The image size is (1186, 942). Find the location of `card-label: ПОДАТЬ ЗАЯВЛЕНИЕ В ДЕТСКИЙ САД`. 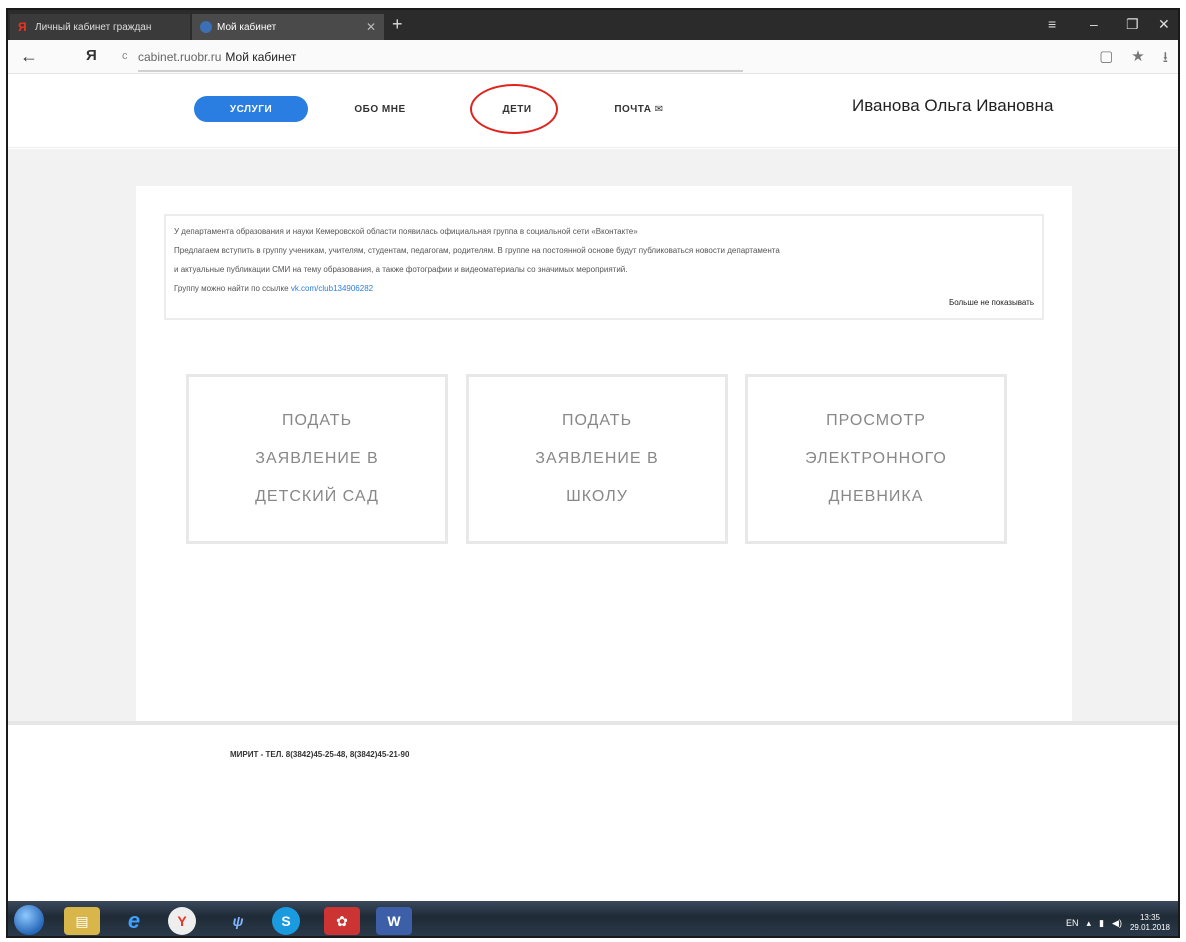

card-label: ПОДАТЬ ЗАЯВЛЕНИЕ В ДЕТСКИЙ САД is located at coordinates (317, 458).